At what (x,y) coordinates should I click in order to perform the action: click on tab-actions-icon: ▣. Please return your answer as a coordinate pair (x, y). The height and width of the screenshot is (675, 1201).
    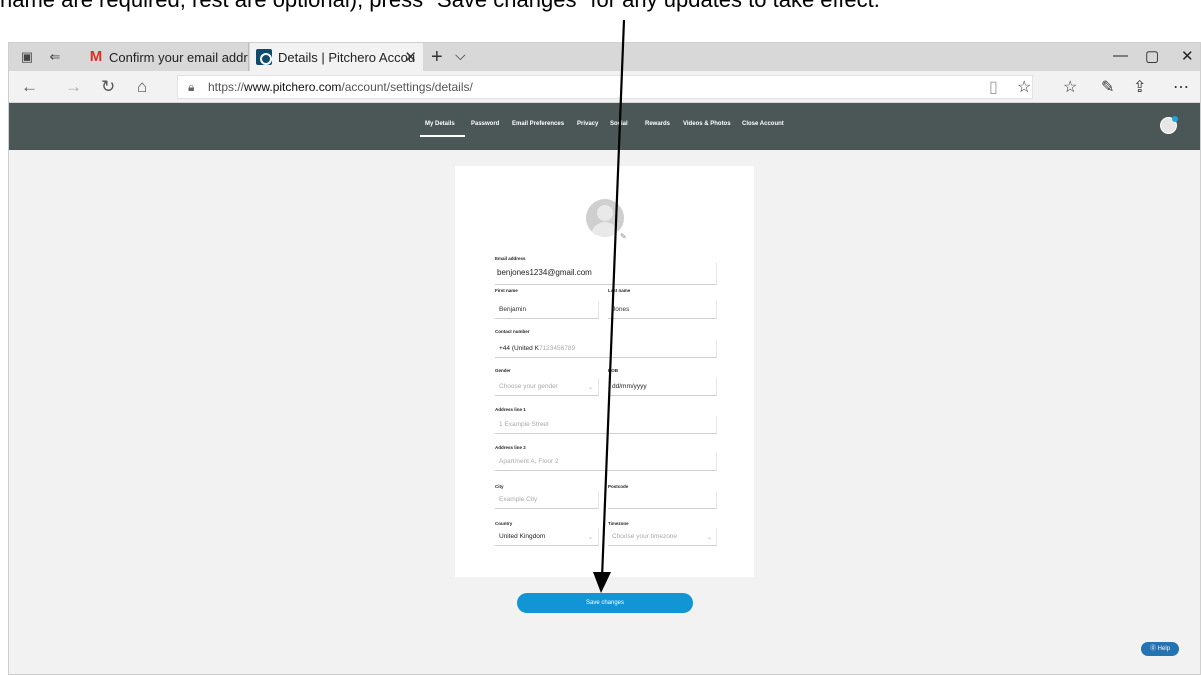
    Looking at the image, I should click on (27, 57).